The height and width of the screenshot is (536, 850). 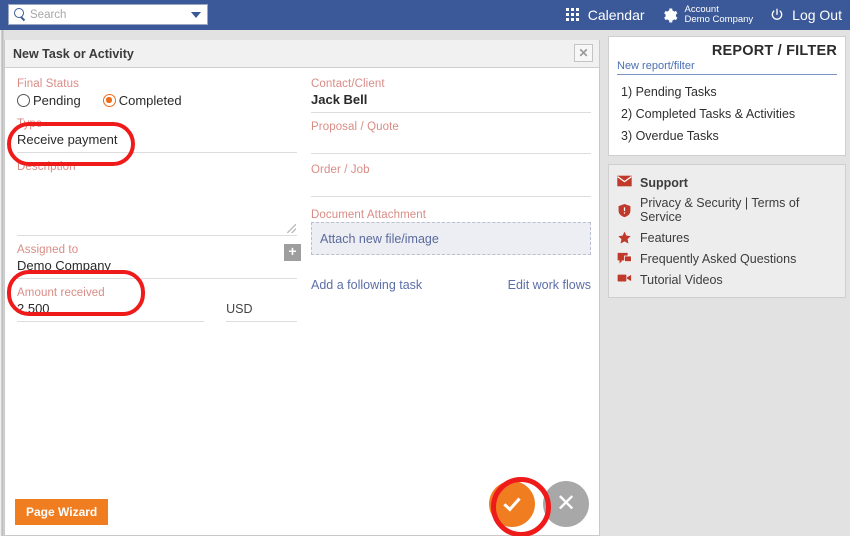 I want to click on dialog-title-text: New Task or Activity, so click(x=73, y=53).